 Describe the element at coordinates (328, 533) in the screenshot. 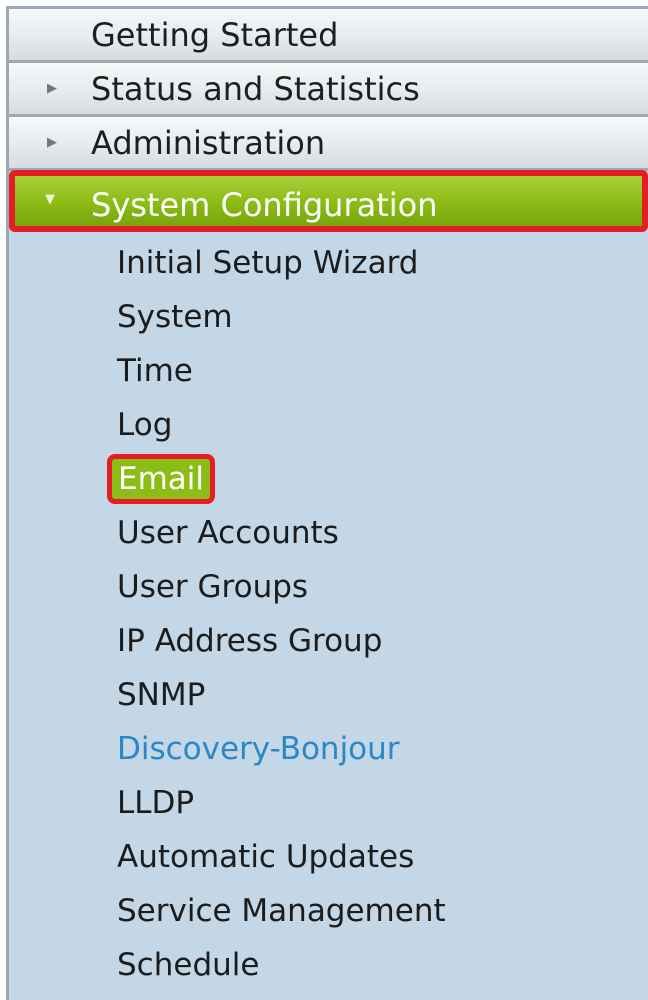

I see `submenu-item-user-accounts: User Accounts` at that location.